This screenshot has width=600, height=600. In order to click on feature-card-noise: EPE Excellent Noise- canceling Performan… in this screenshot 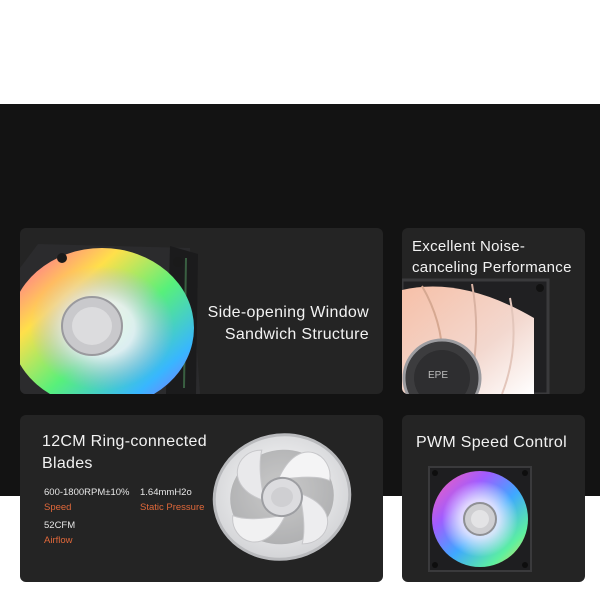, I will do `click(493, 311)`.